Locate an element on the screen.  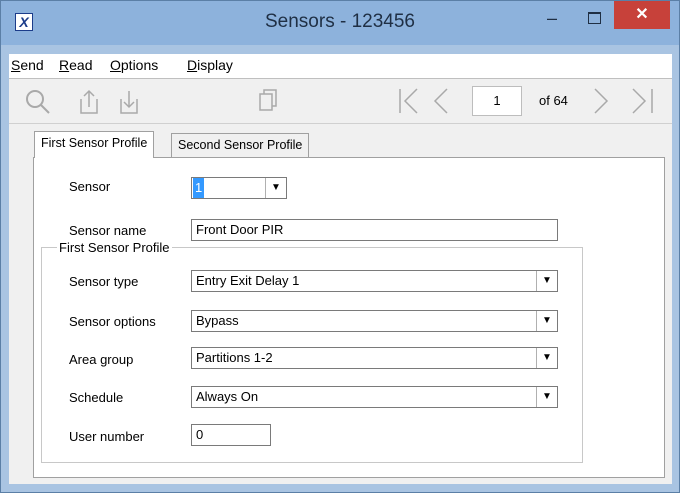
tab-second-sensor-profile: Second Sensor Profile is located at coordinates (240, 145).